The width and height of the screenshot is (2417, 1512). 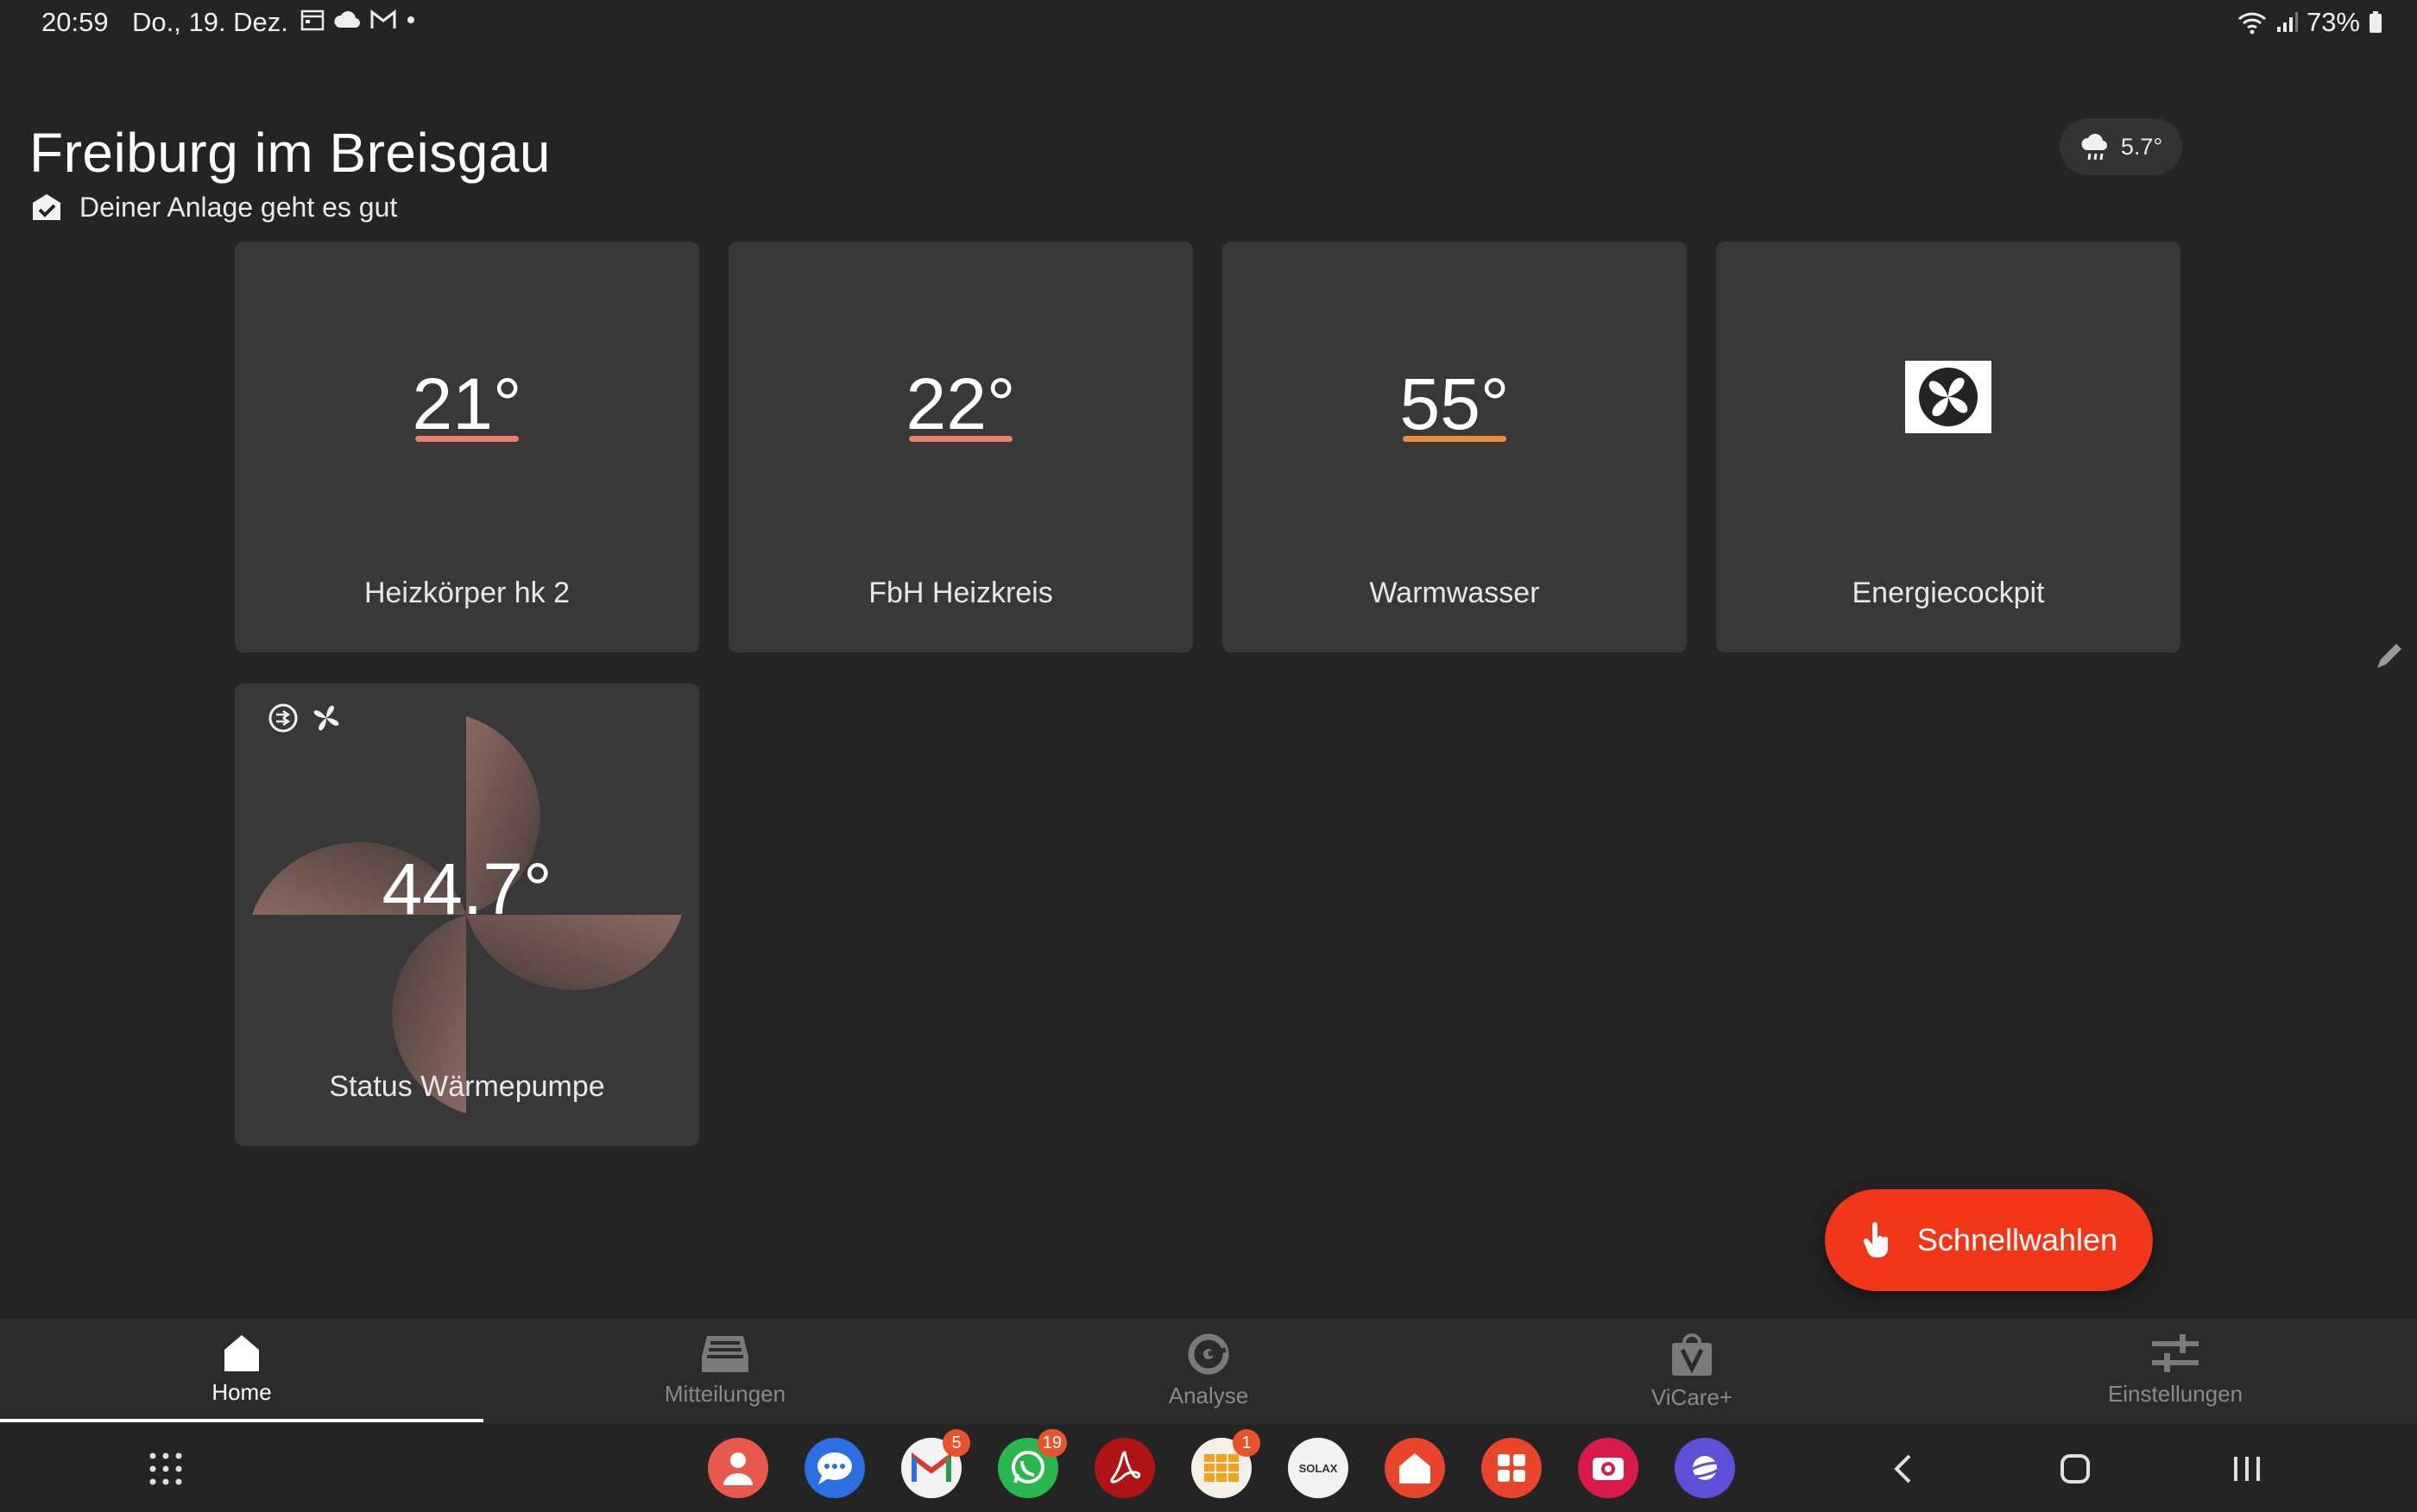 I want to click on nav-analyse: Analyse, so click(x=1208, y=1371).